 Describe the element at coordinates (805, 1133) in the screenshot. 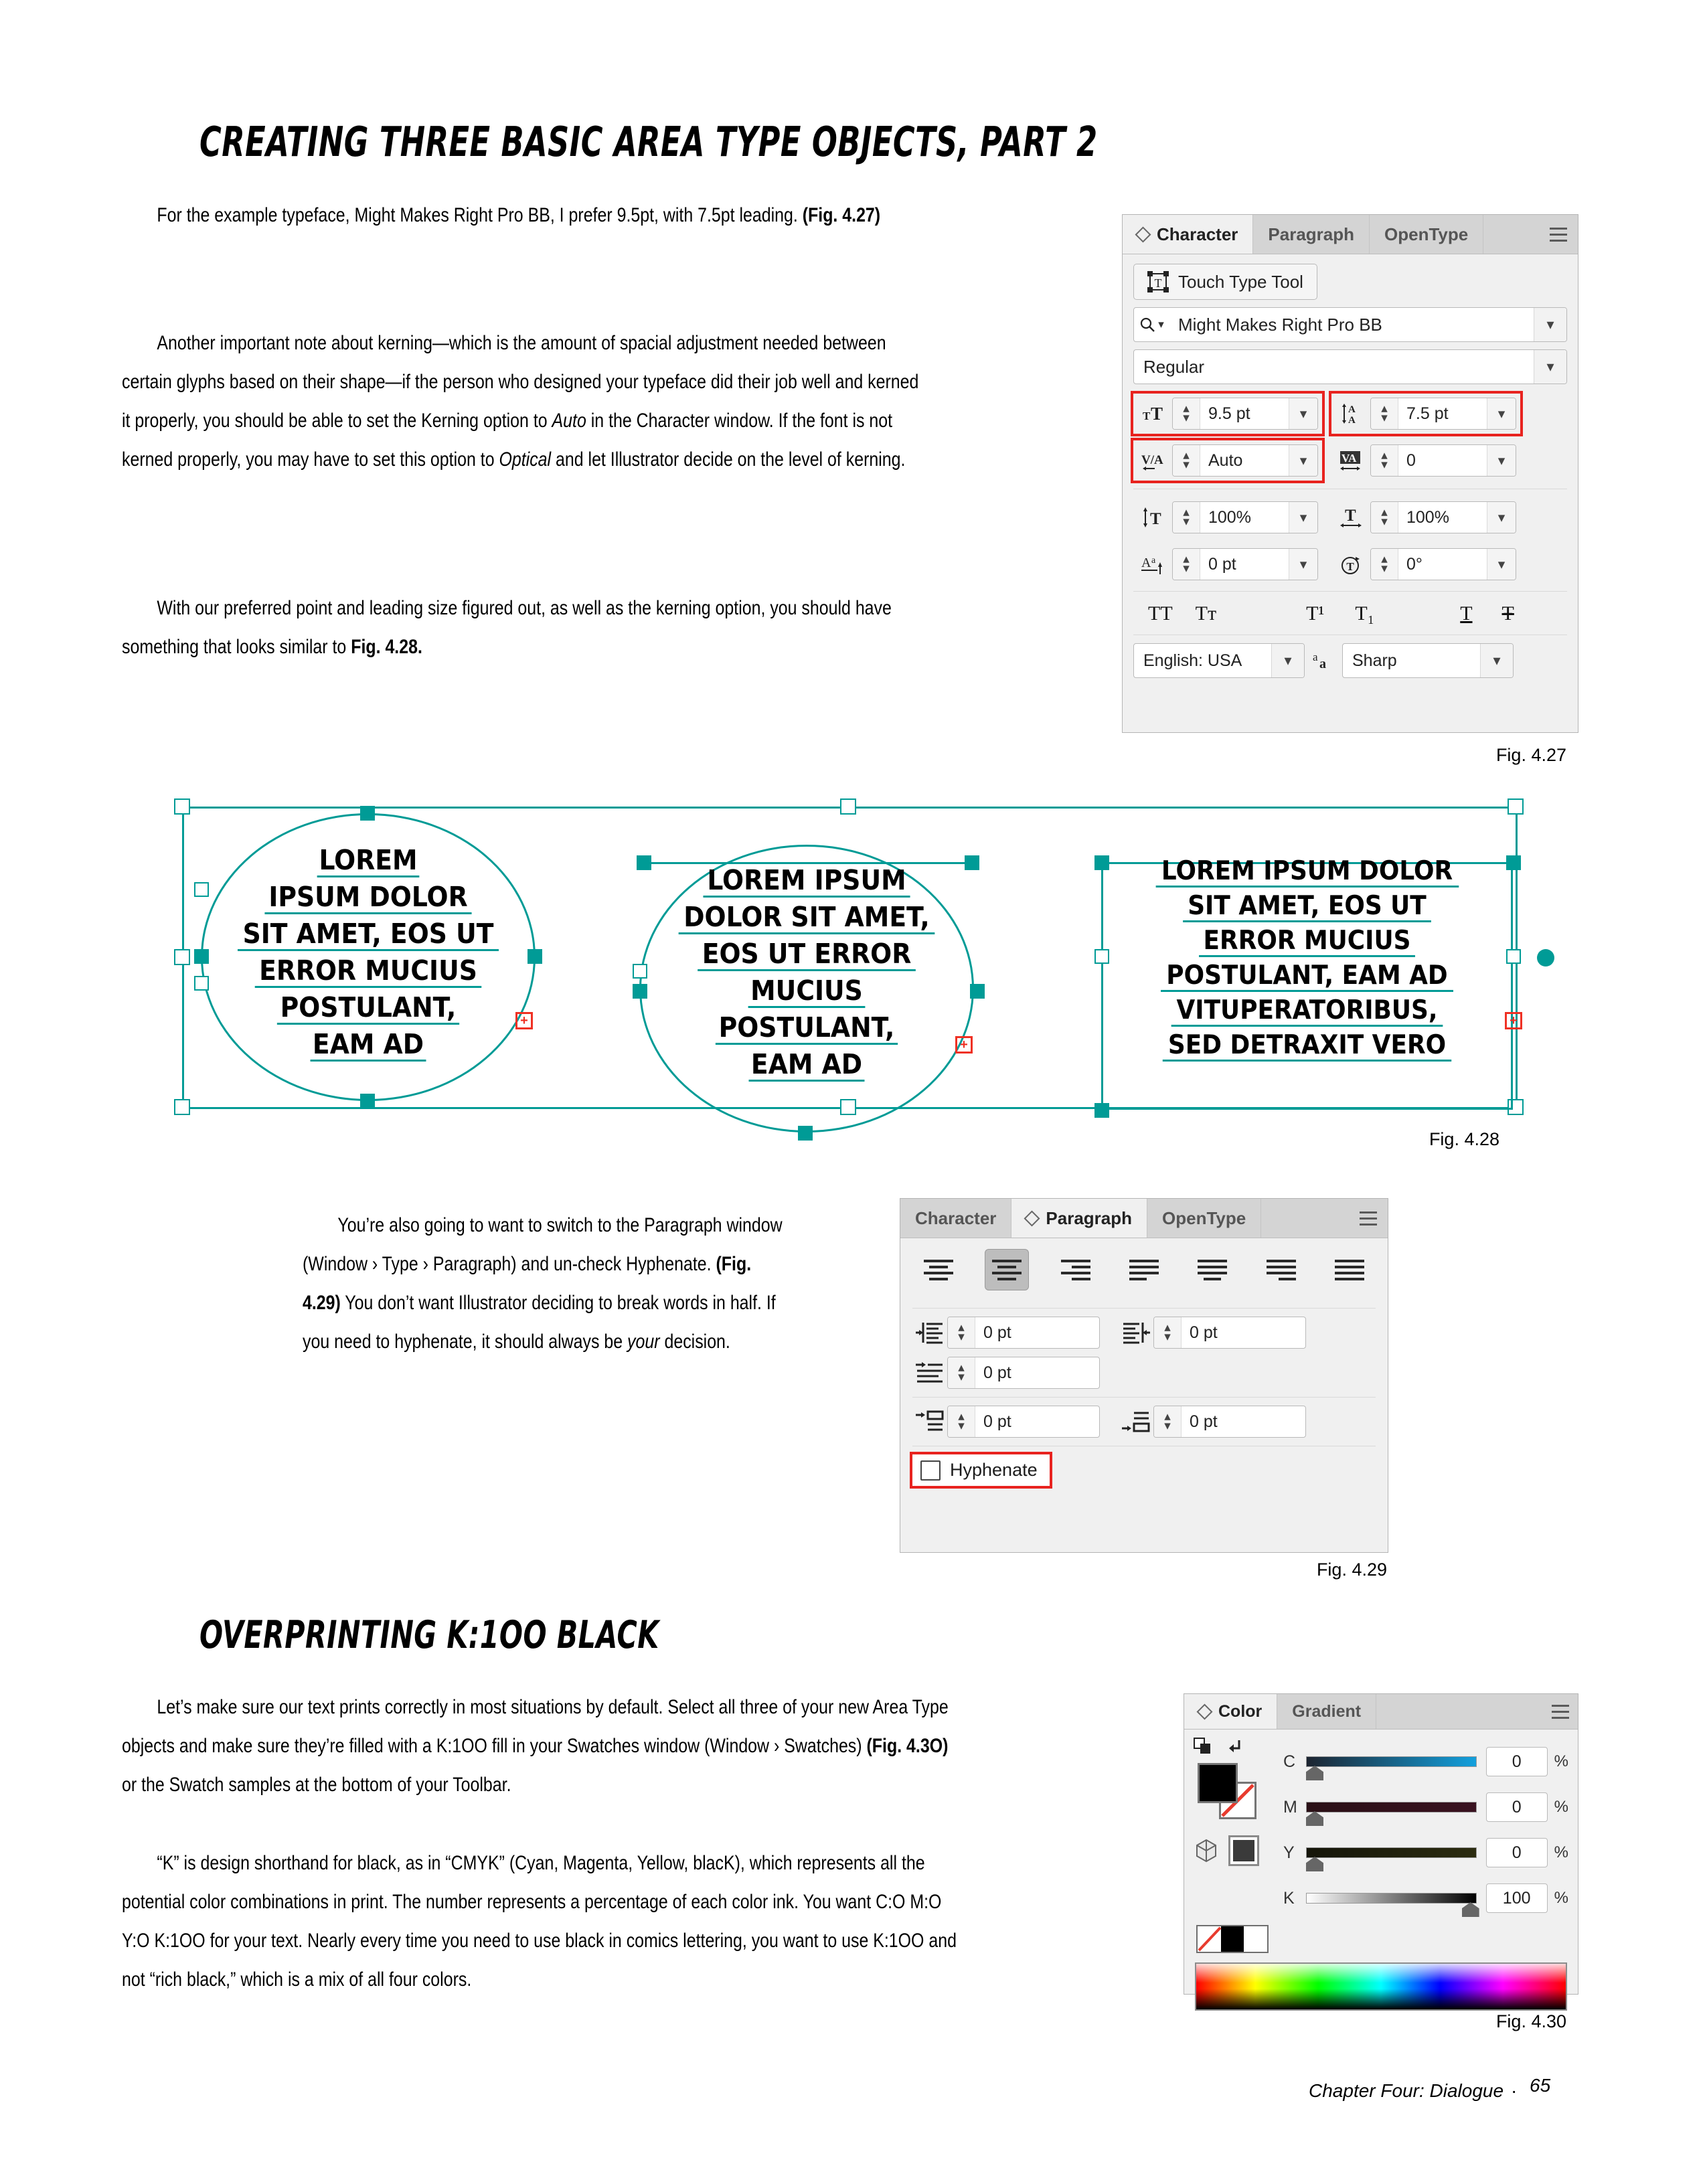

I see `obj2-handle-bottom` at that location.